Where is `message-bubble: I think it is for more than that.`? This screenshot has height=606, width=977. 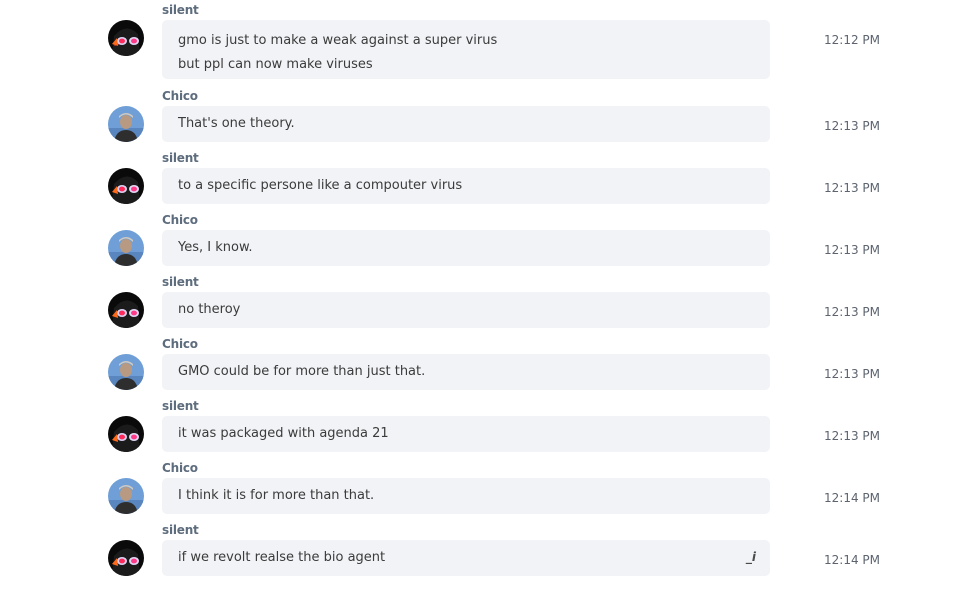 message-bubble: I think it is for more than that. is located at coordinates (466, 496).